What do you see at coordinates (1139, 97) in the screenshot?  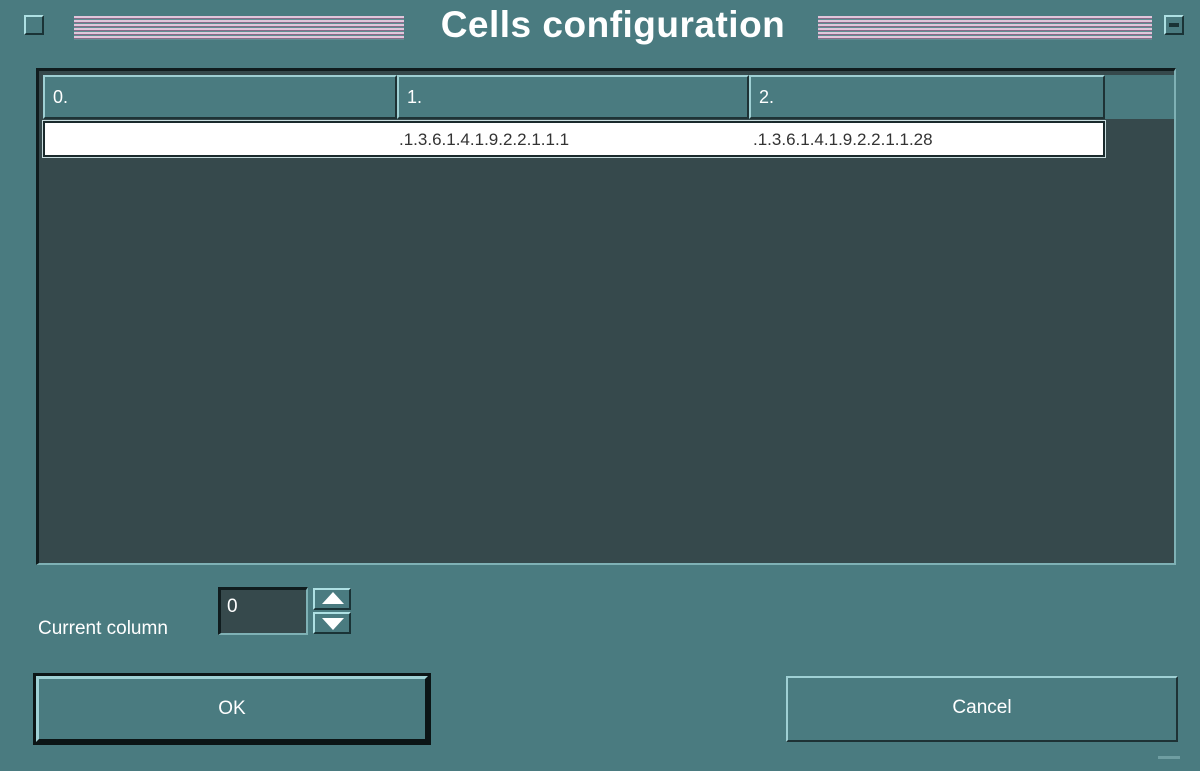 I see `column-header-filler` at bounding box center [1139, 97].